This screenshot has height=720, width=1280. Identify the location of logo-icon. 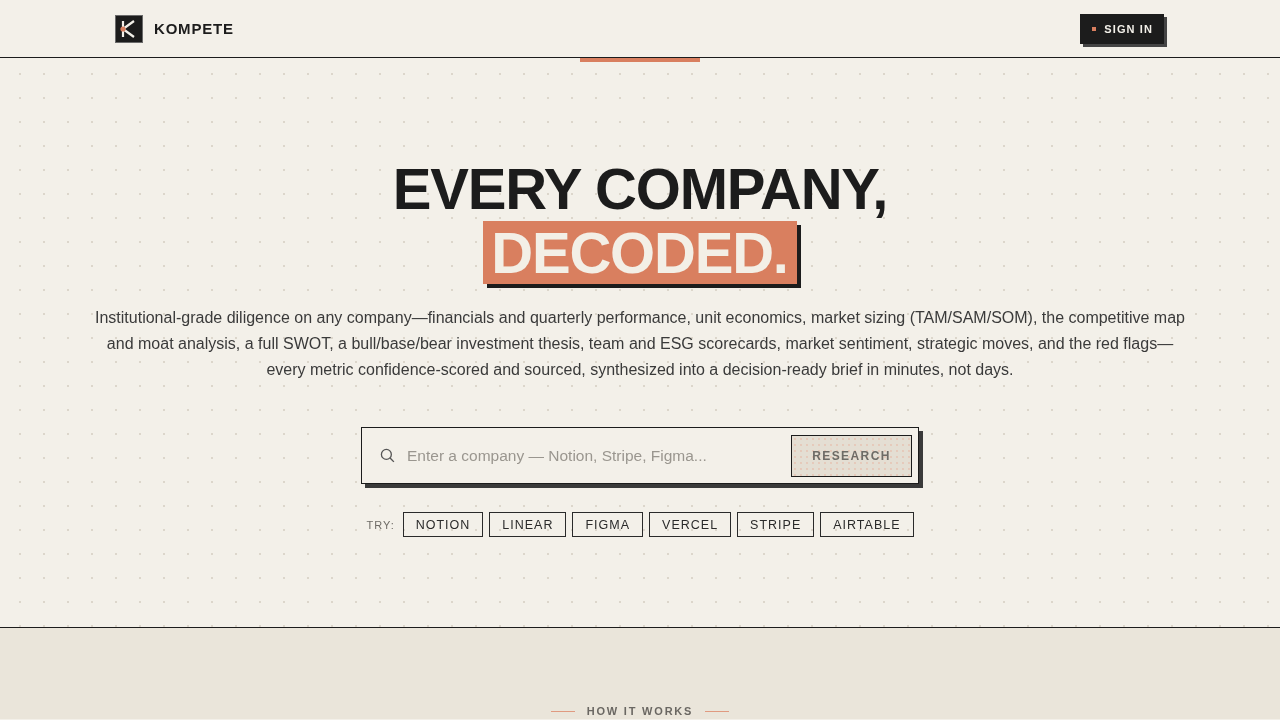
(129, 28).